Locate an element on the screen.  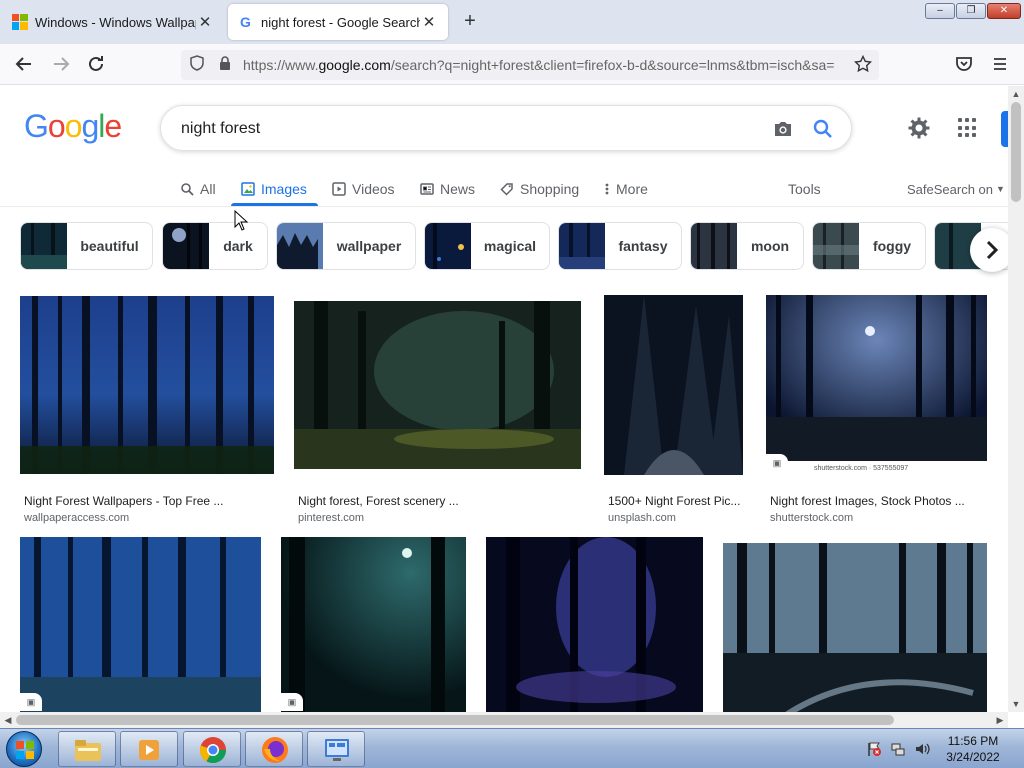
taskbar-control-panel is located at coordinates (336, 749).